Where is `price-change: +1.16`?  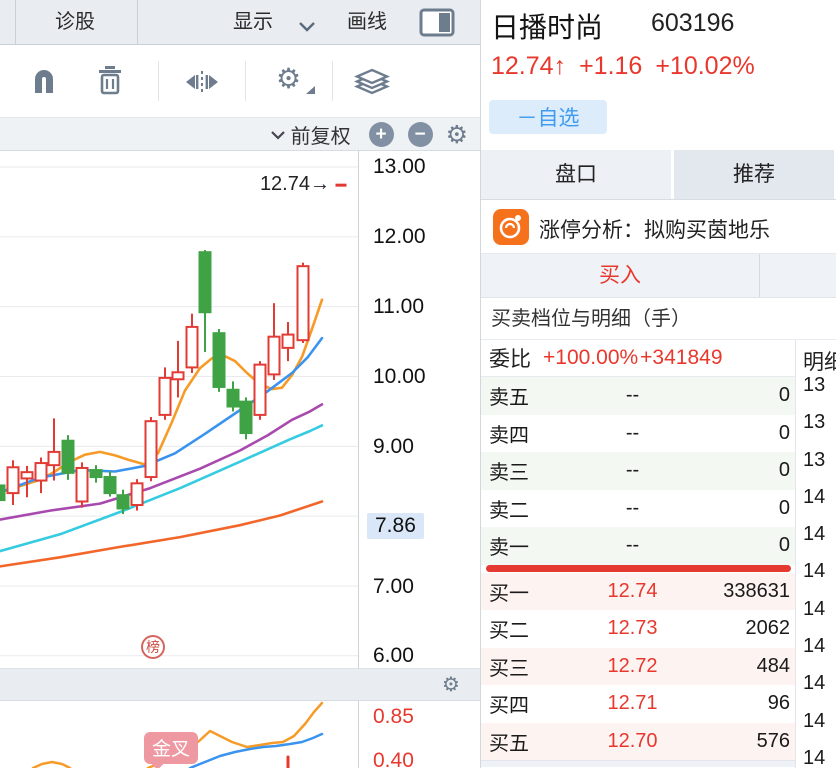
price-change: +1.16 is located at coordinates (611, 66).